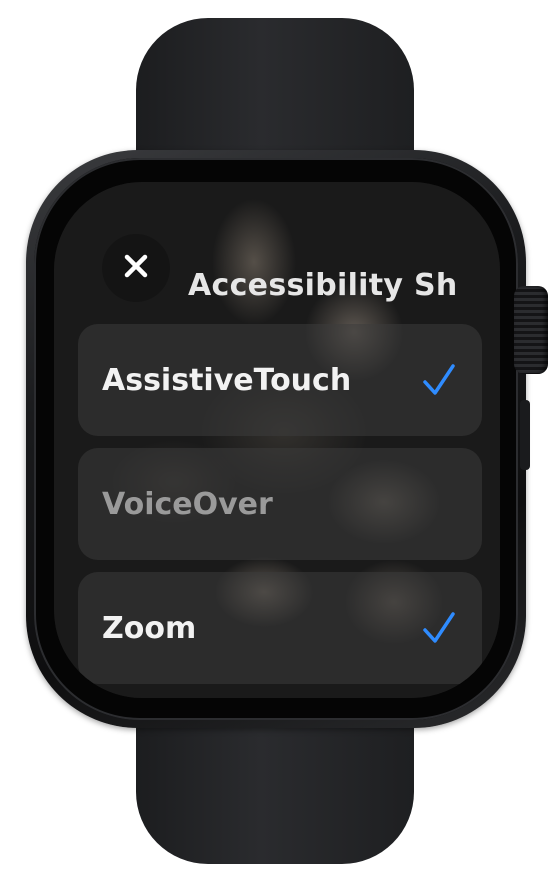 The width and height of the screenshot is (560, 880). Describe the element at coordinates (227, 380) in the screenshot. I see `list-item-label: AssistiveTouch` at that location.